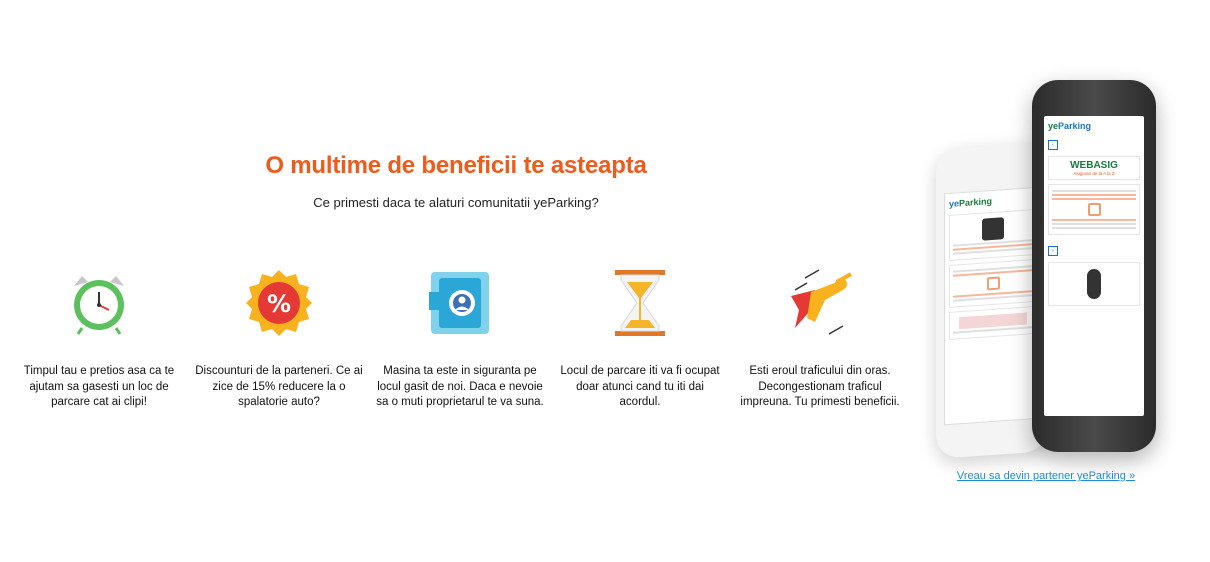 The width and height of the screenshot is (1210, 562). I want to click on partner-tagline: Asigurari de la A la Z, so click(1094, 173).